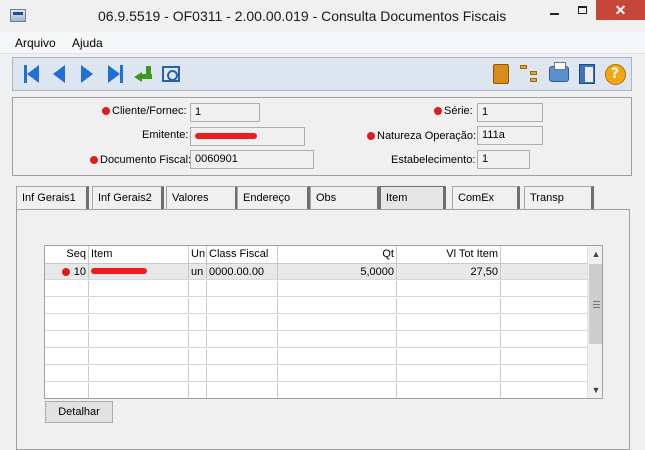 The height and width of the screenshot is (450, 645). I want to click on scrollbar-thumb, so click(595, 304).